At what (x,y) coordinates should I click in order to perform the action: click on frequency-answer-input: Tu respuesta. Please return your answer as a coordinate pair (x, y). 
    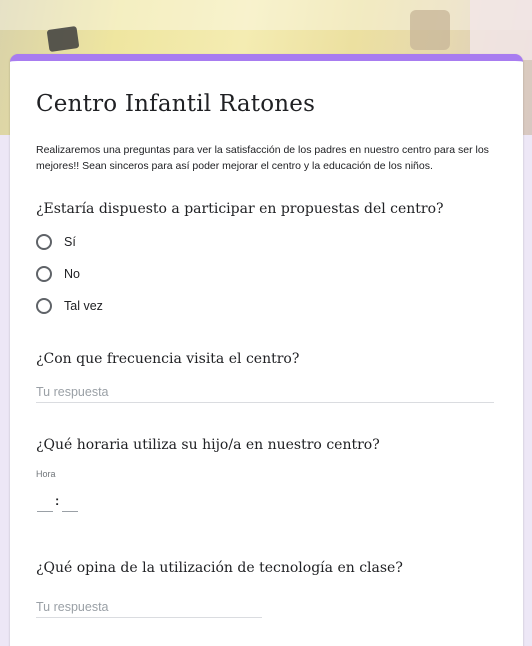
    Looking at the image, I should click on (265, 392).